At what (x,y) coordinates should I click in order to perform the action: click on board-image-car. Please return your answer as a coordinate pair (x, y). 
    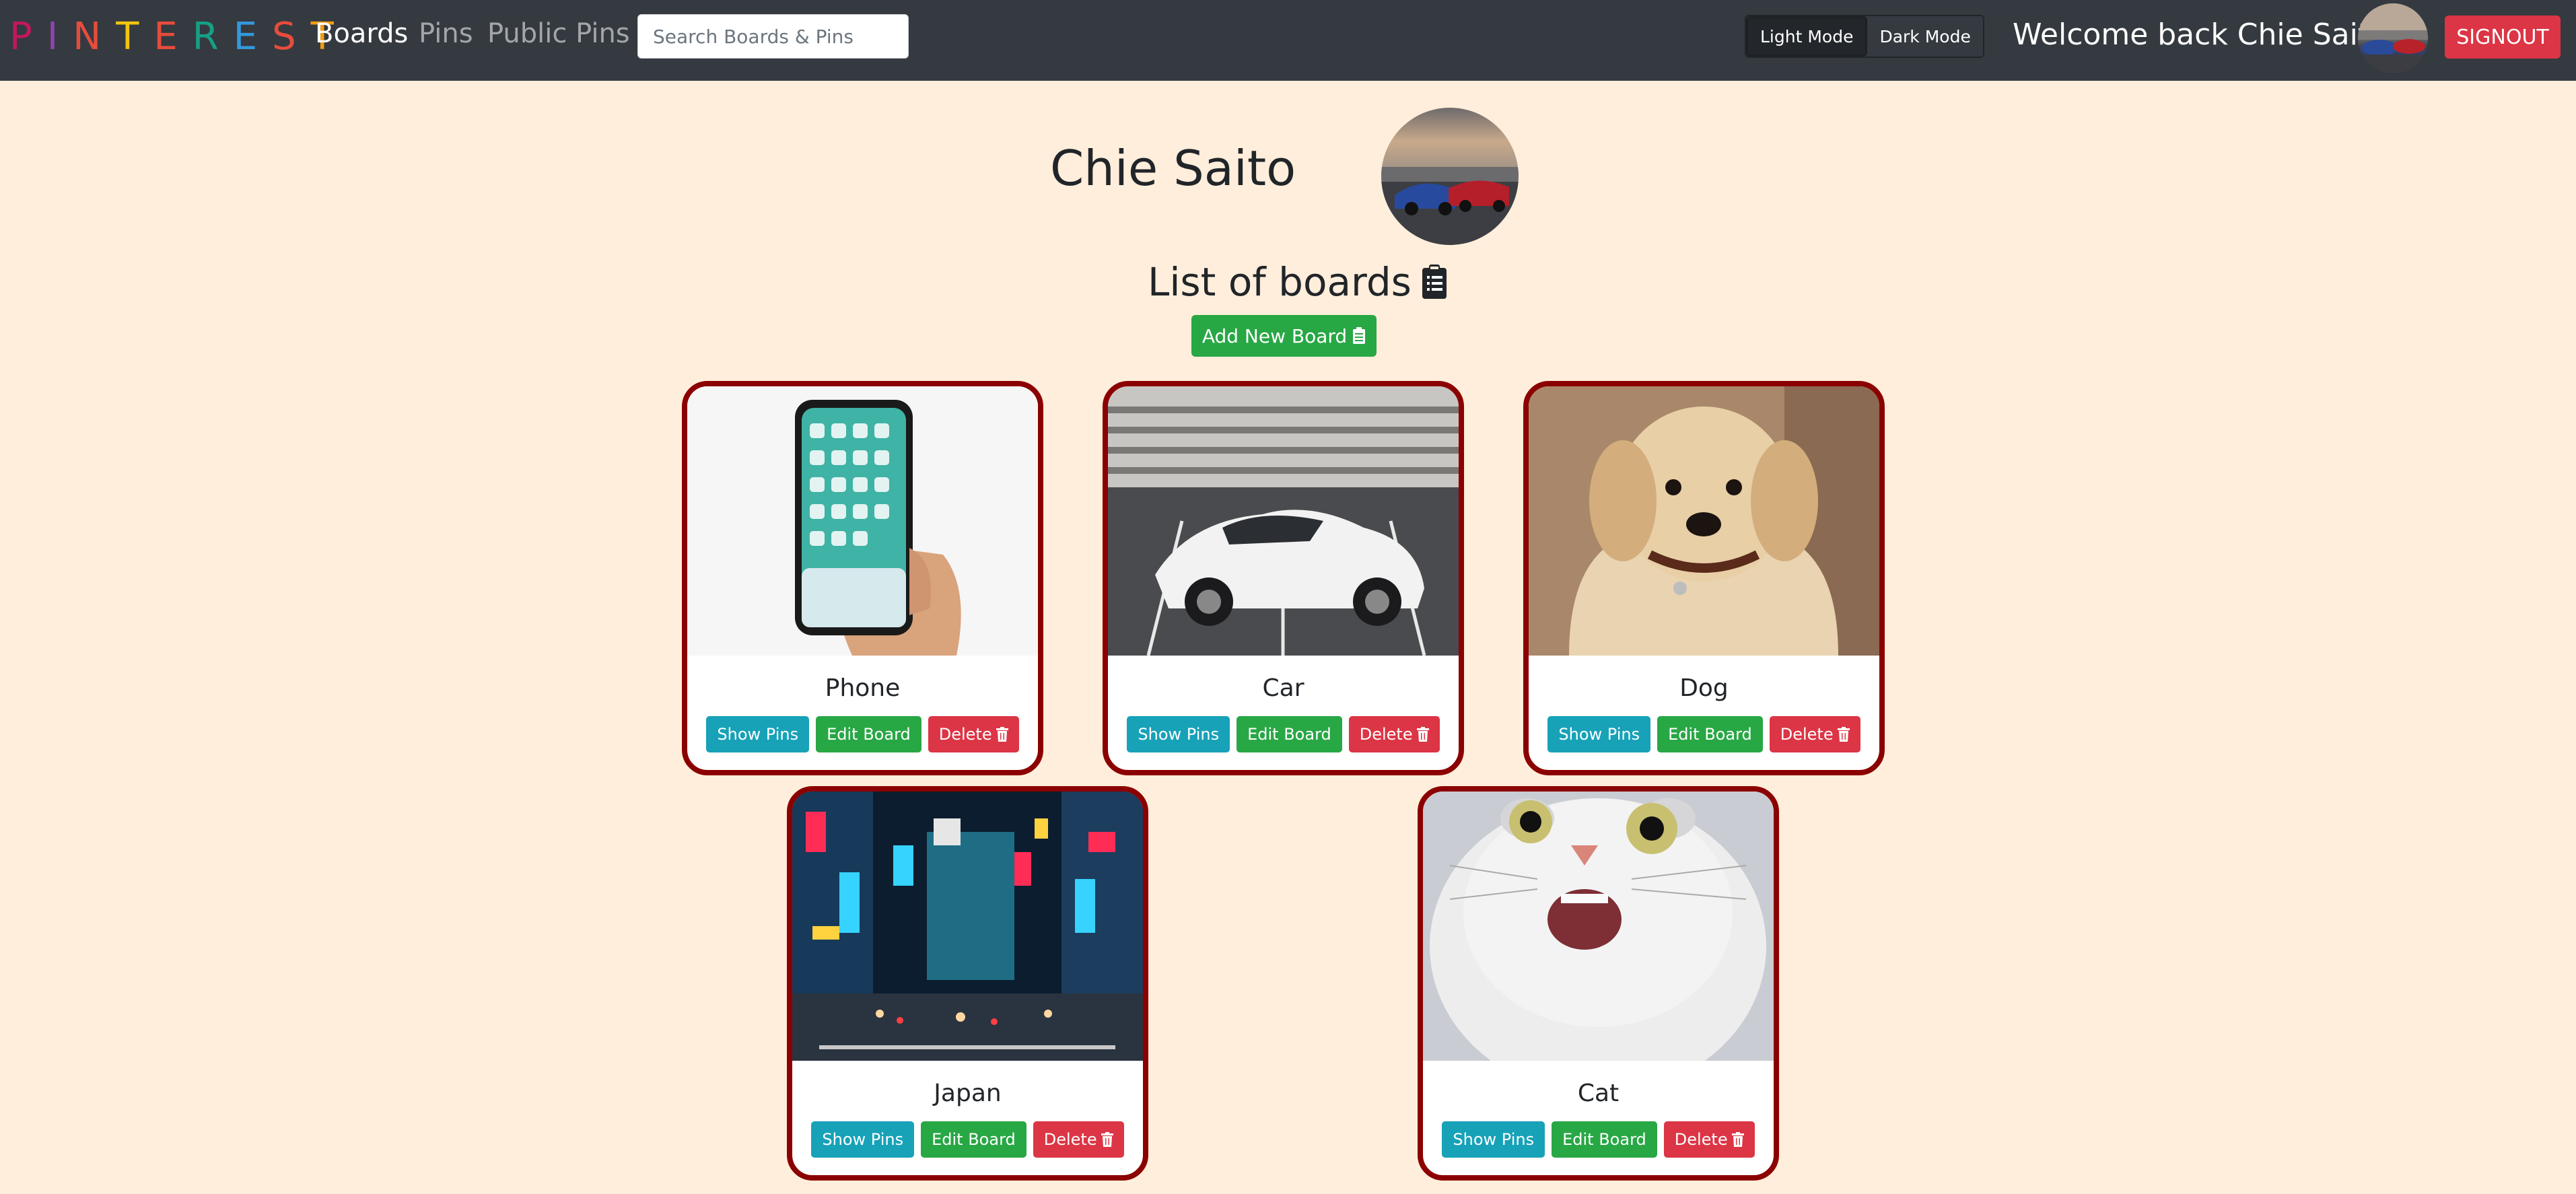
    Looking at the image, I should click on (1283, 521).